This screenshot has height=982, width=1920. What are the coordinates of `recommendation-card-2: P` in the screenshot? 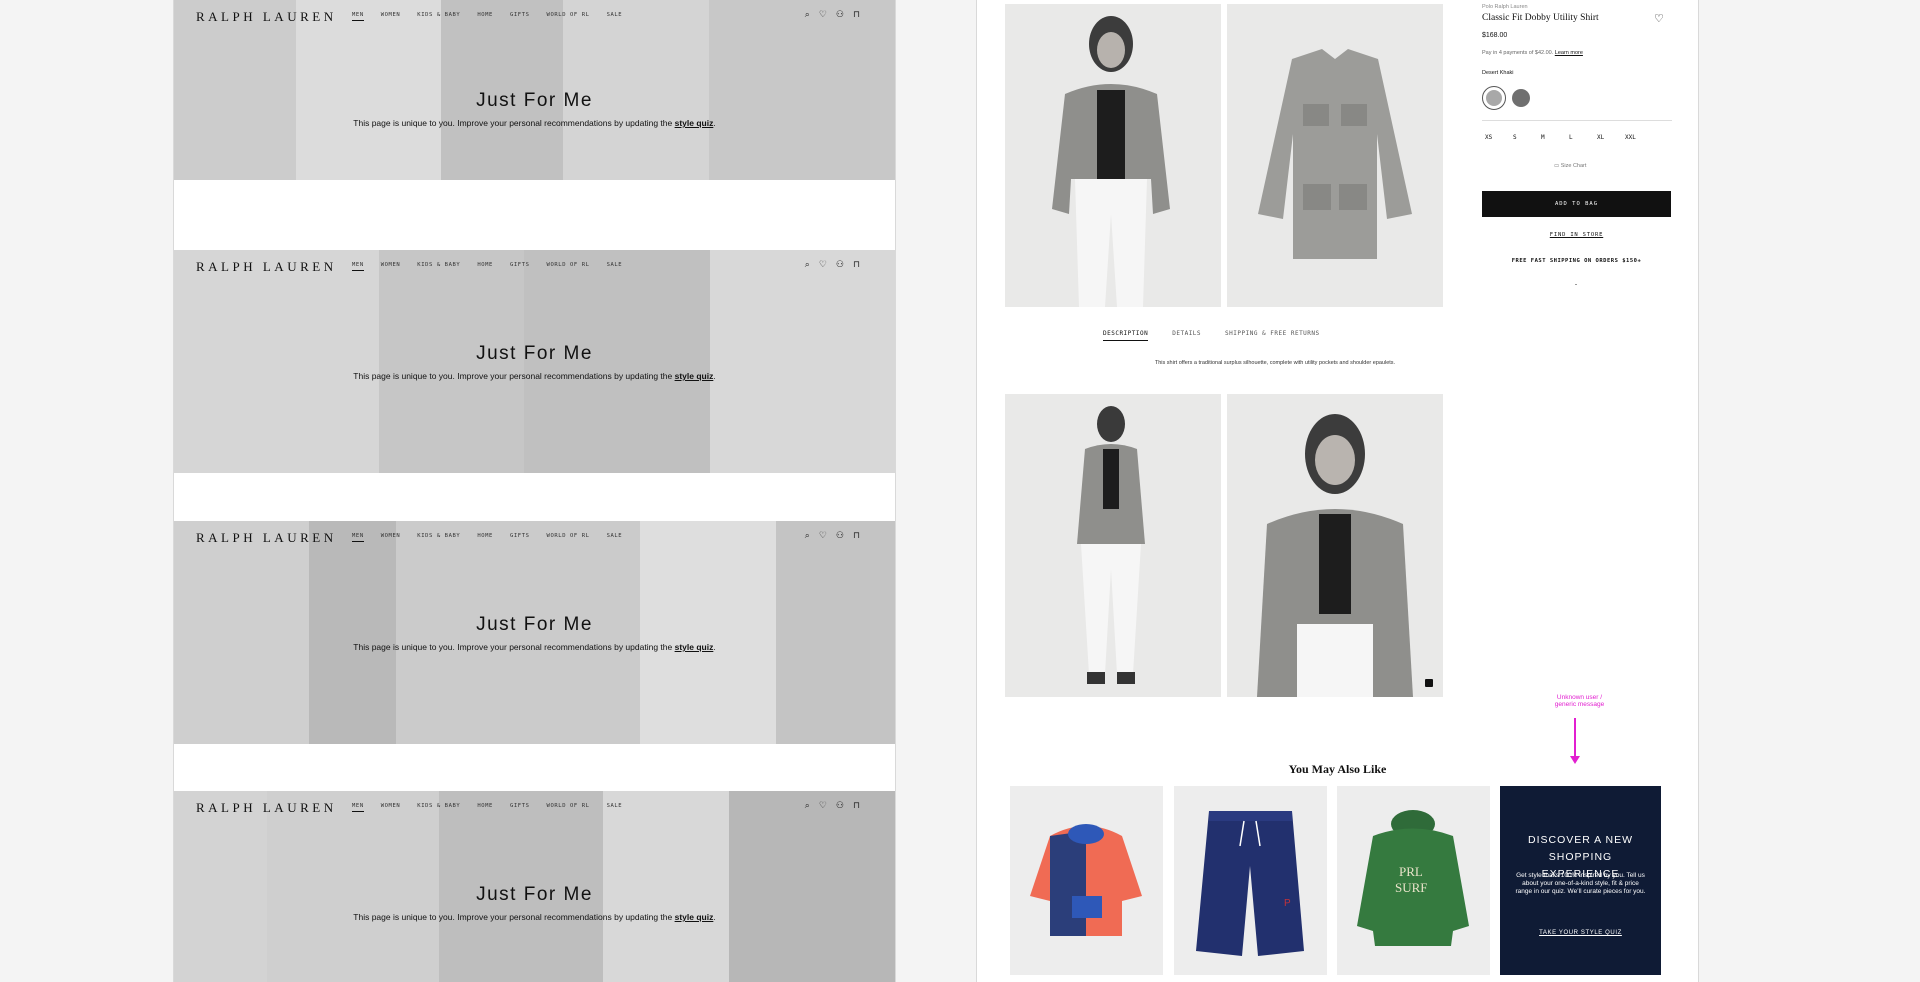 It's located at (1250, 880).